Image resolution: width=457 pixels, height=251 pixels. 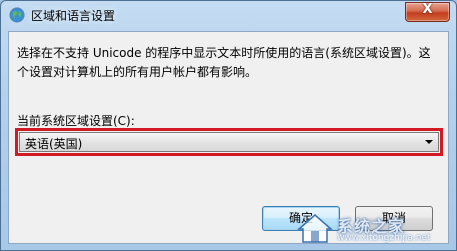 I want to click on globe-icon, so click(x=17, y=15).